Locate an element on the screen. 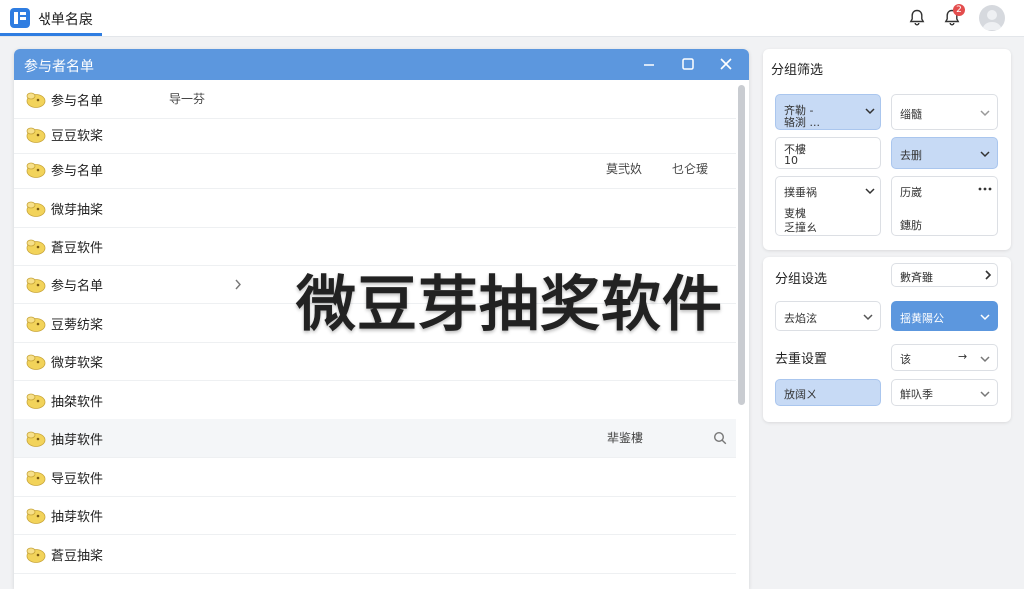 This screenshot has width=1024, height=589. settings-field-4: 放阔ㄨ is located at coordinates (828, 392).